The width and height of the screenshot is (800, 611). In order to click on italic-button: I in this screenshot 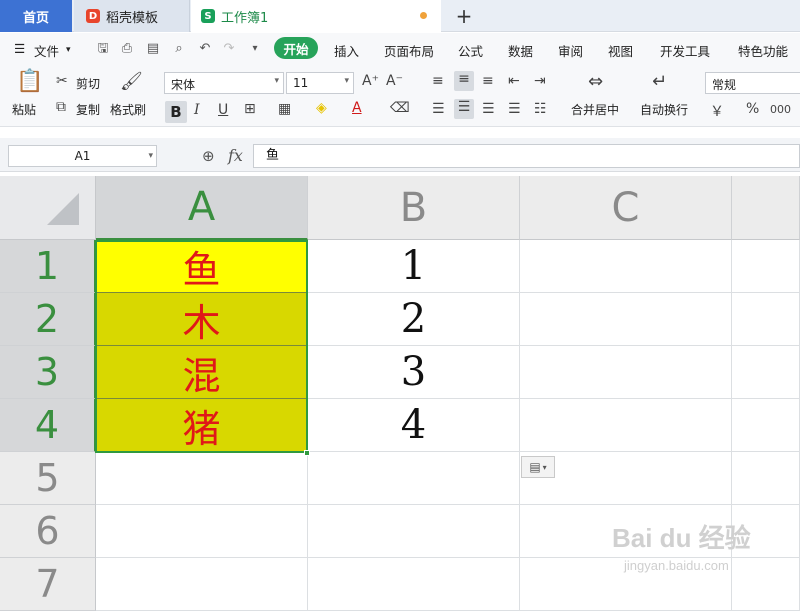, I will do `click(197, 110)`.